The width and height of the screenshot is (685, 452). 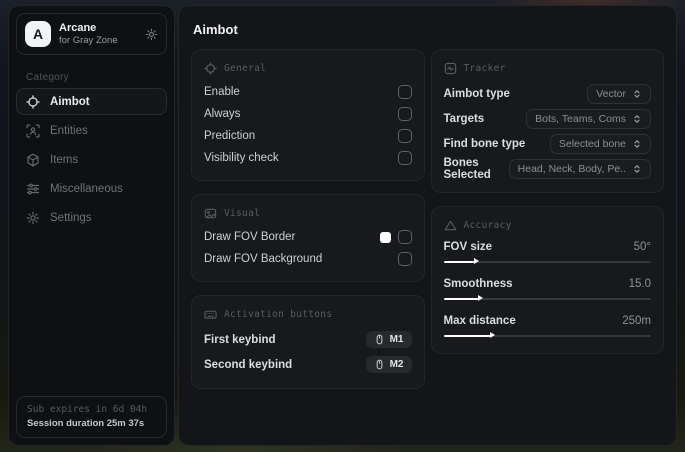 I want to click on setting-label: Smoothness, so click(x=478, y=284).